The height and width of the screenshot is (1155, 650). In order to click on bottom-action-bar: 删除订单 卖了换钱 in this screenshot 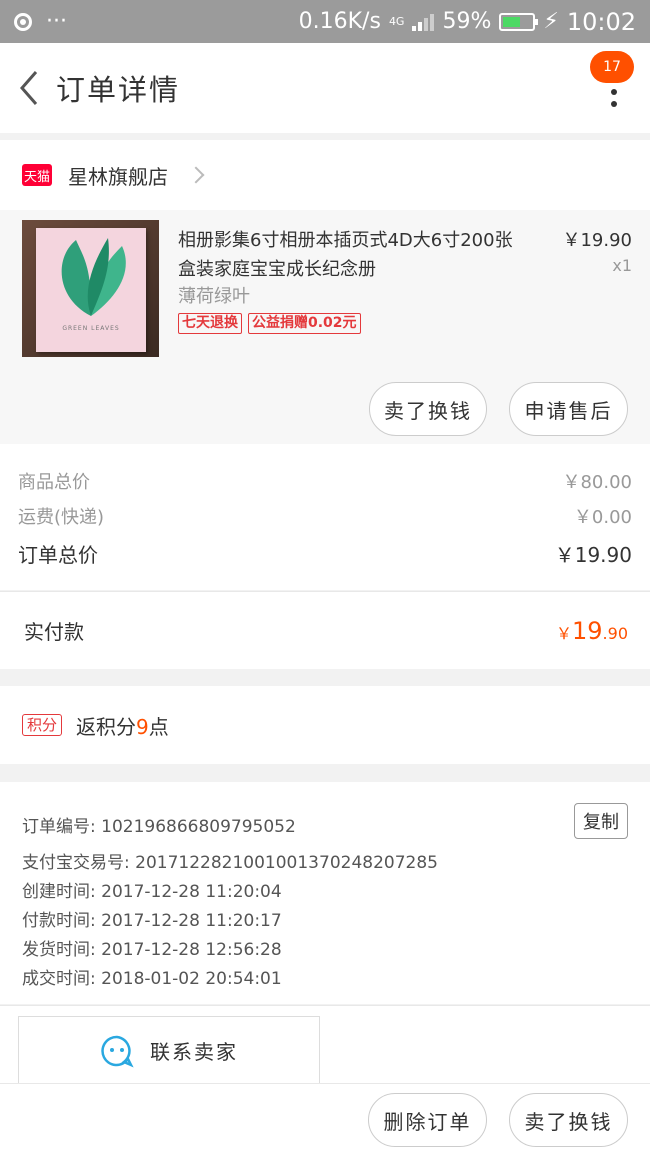, I will do `click(325, 1119)`.